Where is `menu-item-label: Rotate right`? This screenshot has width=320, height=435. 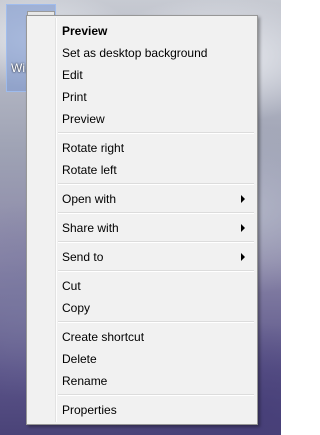
menu-item-label: Rotate right is located at coordinates (93, 148).